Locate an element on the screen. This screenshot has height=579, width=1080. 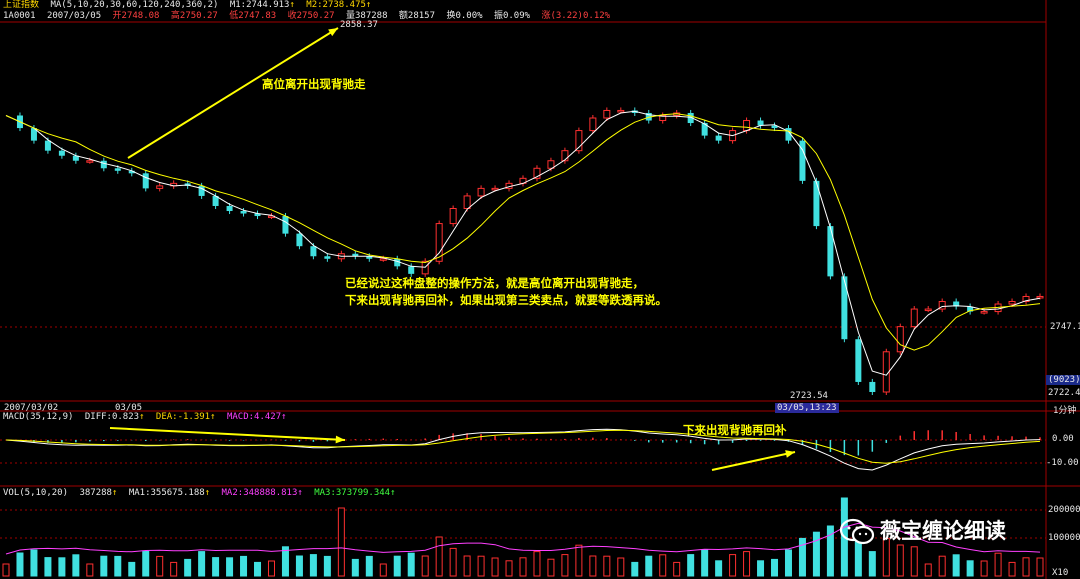
arrow-macd-right is located at coordinates (753, 461).